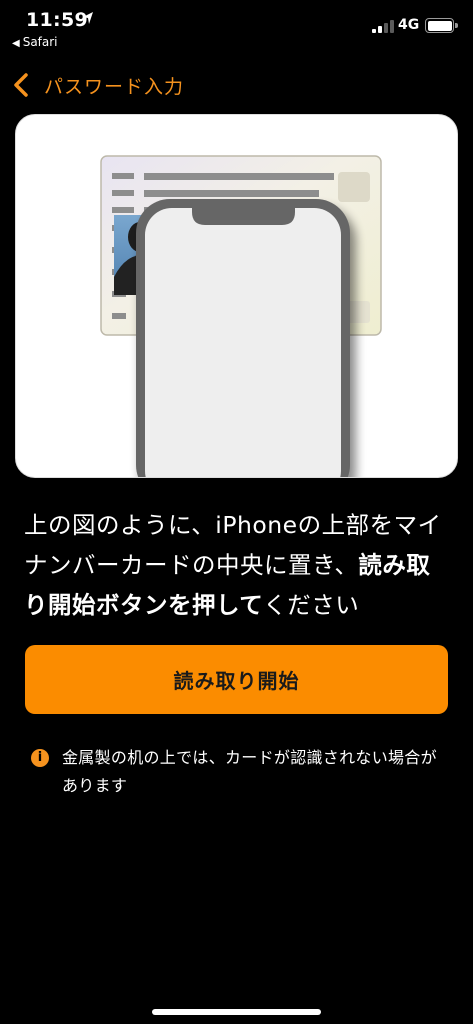 The image size is (473, 1024). What do you see at coordinates (21, 85) in the screenshot?
I see `chevron-left-icon` at bounding box center [21, 85].